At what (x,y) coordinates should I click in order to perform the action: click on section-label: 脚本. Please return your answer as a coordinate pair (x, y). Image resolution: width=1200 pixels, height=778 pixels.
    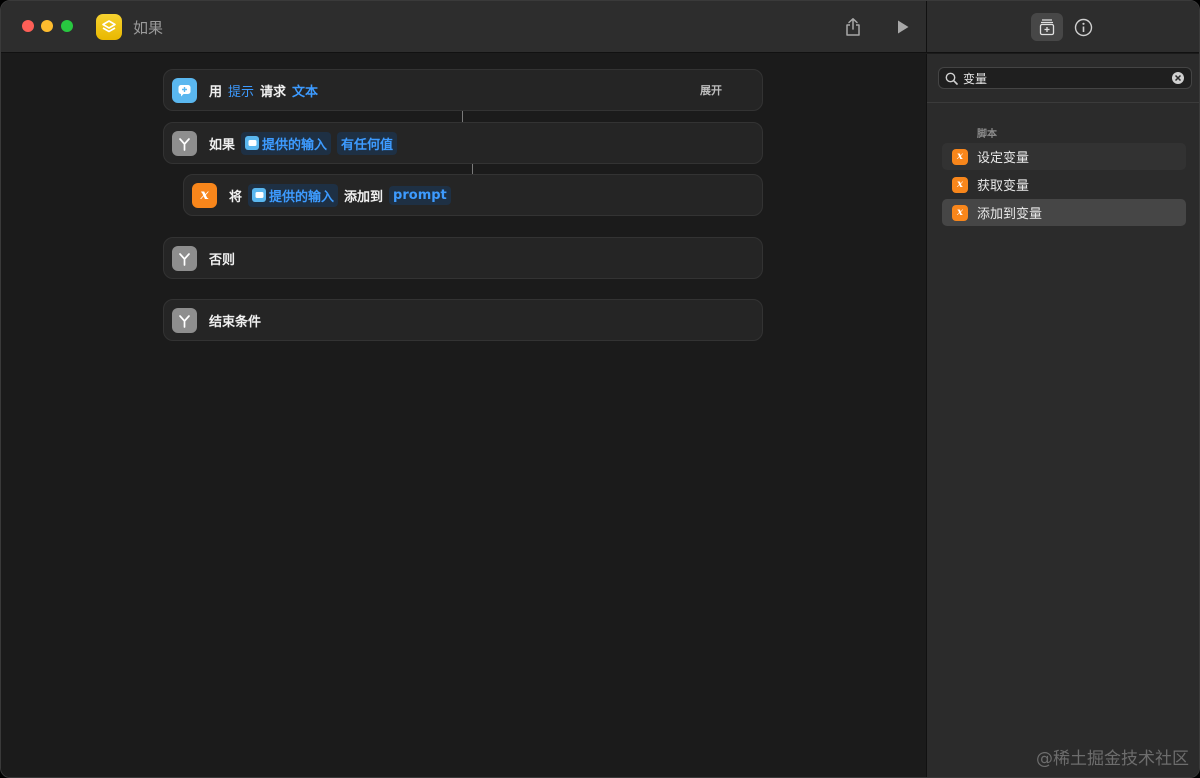
    Looking at the image, I should click on (987, 134).